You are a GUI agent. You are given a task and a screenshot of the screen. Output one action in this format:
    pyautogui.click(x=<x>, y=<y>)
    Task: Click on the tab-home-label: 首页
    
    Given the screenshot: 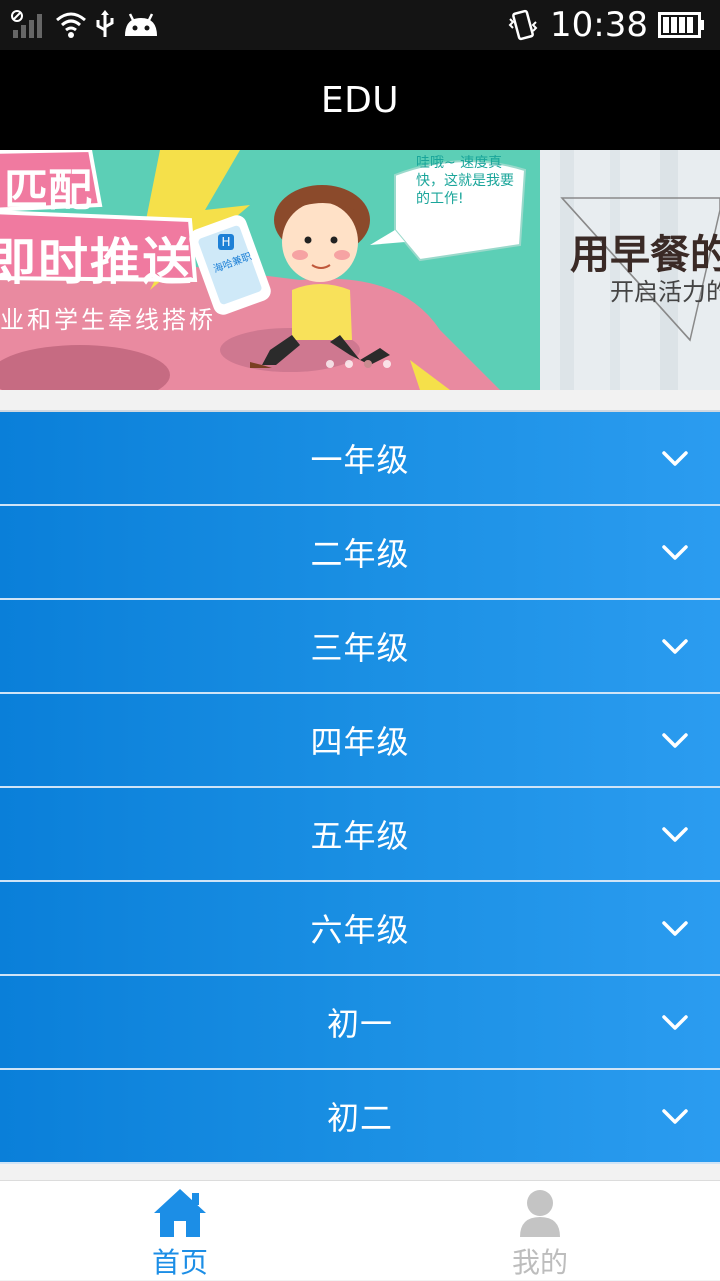 What is the action you would take?
    pyautogui.click(x=179, y=1262)
    